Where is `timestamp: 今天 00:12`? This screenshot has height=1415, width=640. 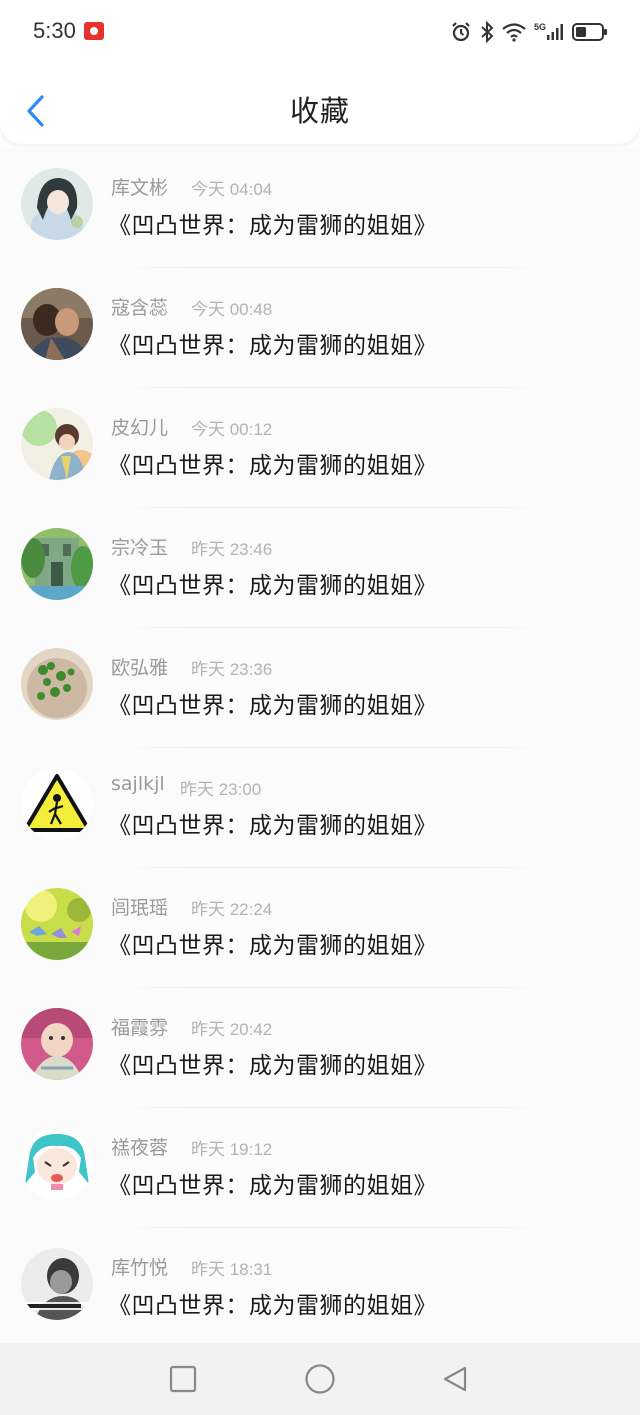 timestamp: 今天 00:12 is located at coordinates (232, 429).